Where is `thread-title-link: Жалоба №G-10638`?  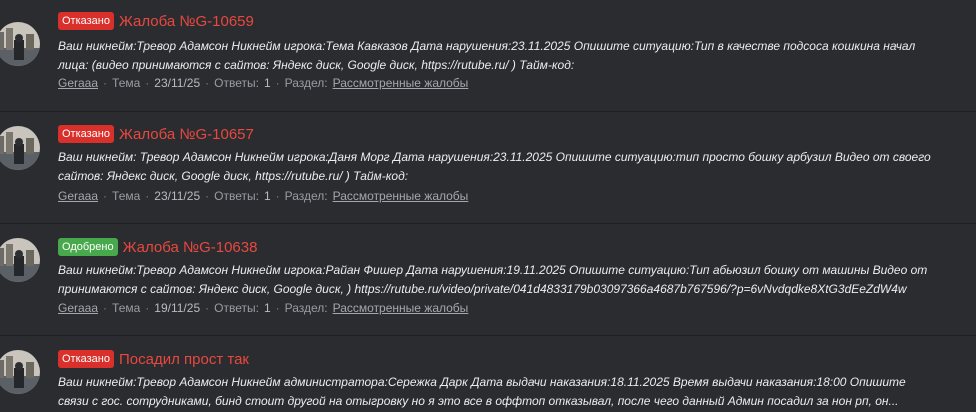
thread-title-link: Жалоба №G-10638 is located at coordinates (190, 247).